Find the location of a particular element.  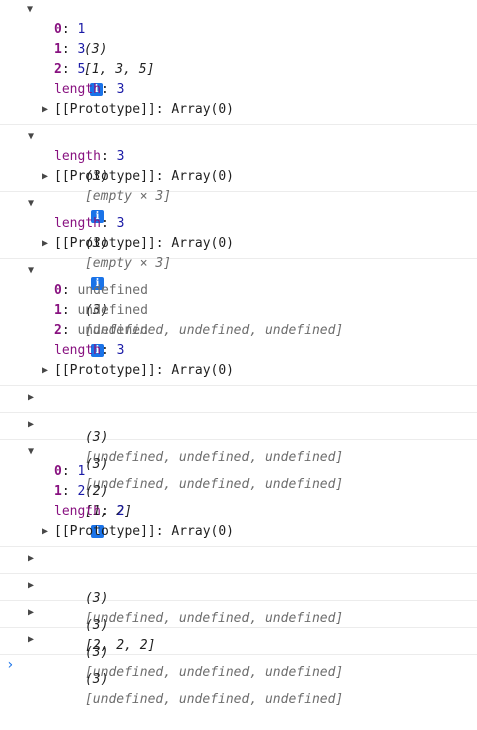

array-property: 2: undefined is located at coordinates (101, 330).